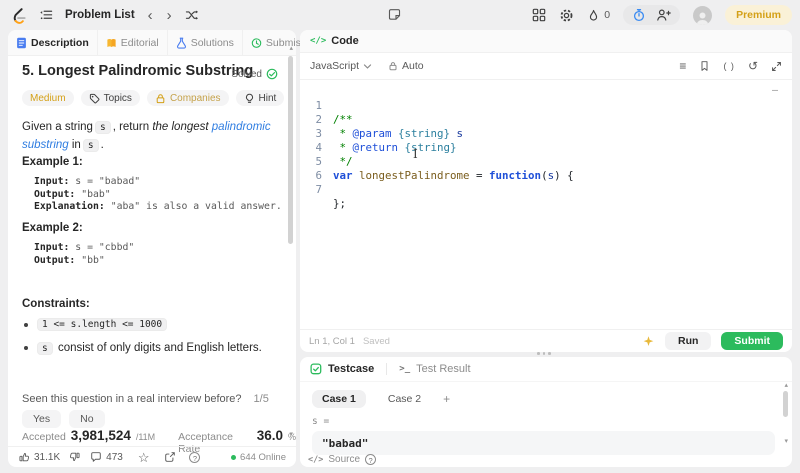  I want to click on solved-check-icon, so click(272, 74).